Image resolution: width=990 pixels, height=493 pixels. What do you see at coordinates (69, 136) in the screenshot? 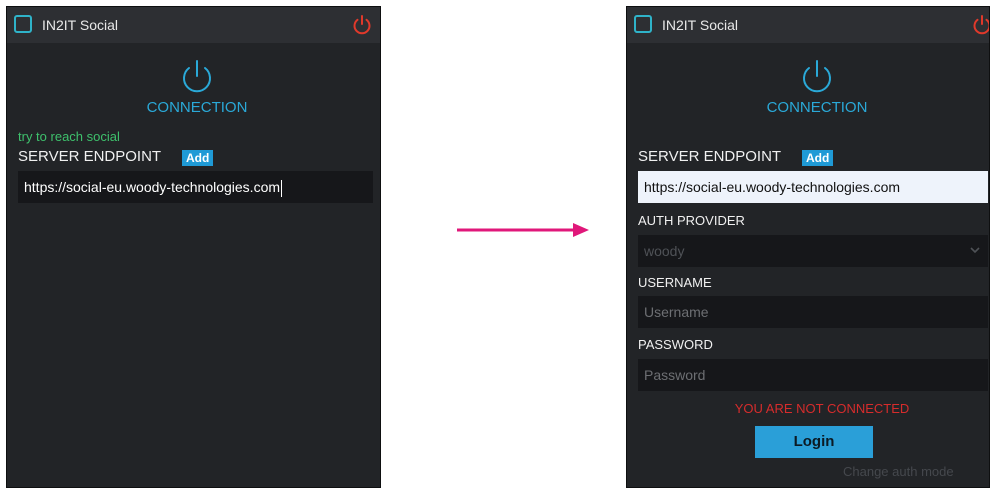
I see `status-text: try to reach social` at bounding box center [69, 136].